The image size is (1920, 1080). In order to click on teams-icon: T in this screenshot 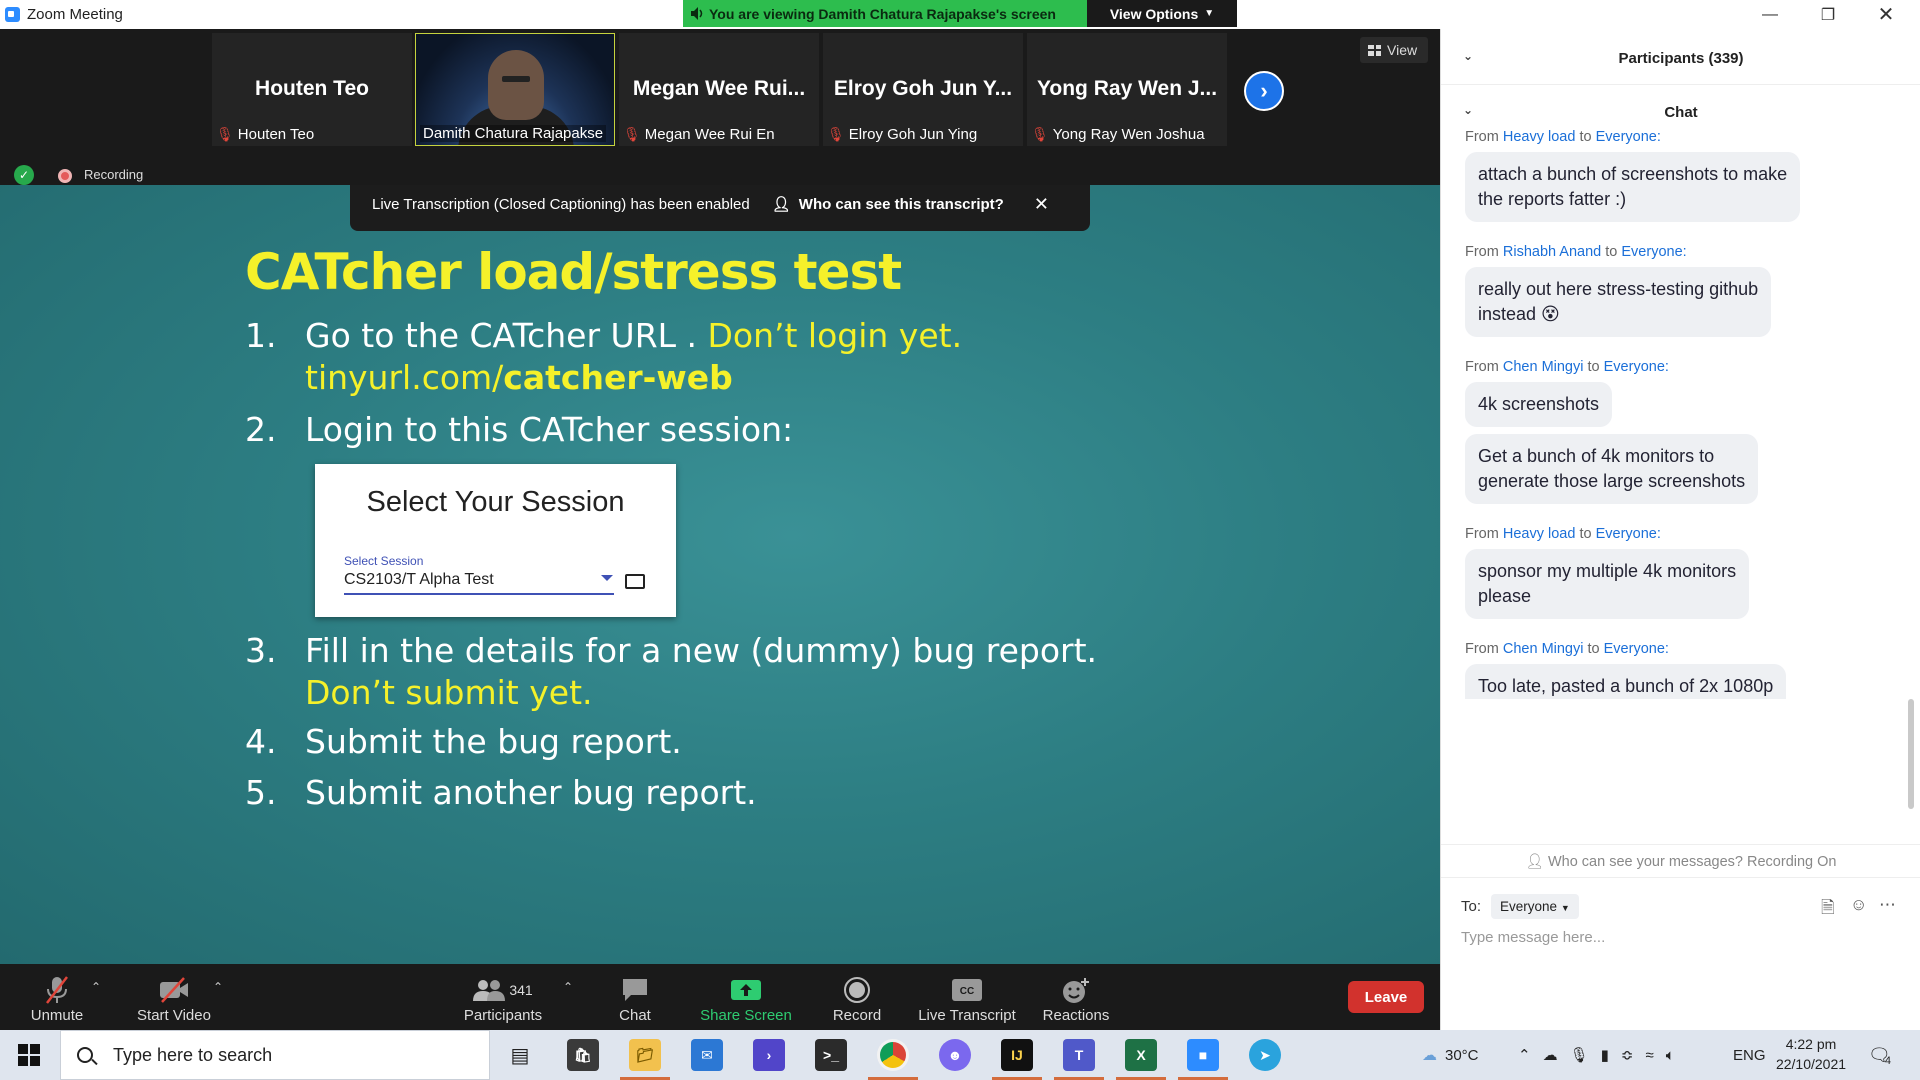, I will do `click(1079, 1059)`.